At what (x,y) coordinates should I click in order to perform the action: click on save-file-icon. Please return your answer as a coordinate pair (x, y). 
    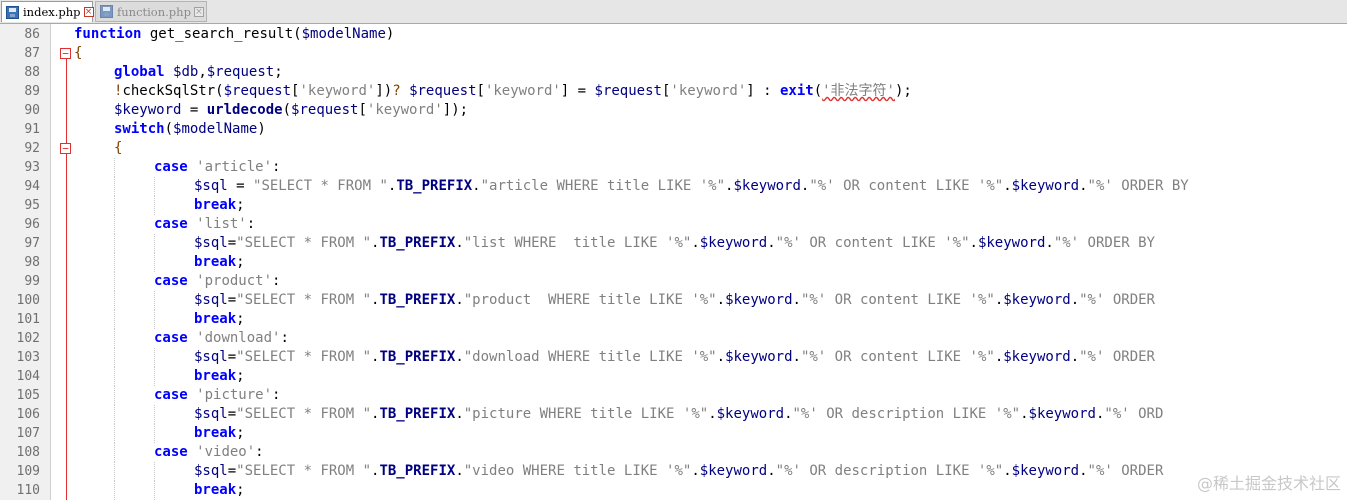
    Looking at the image, I should click on (106, 11).